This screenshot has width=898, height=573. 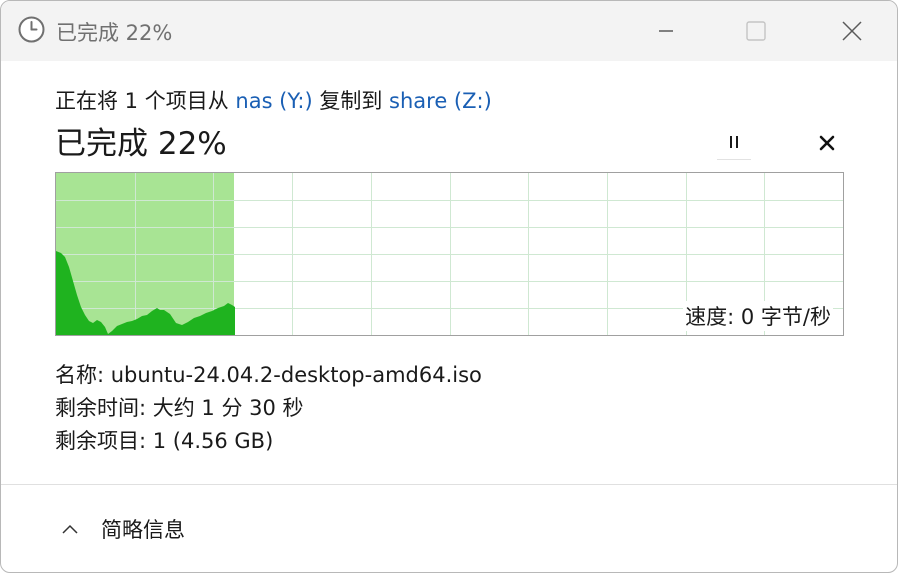 What do you see at coordinates (31, 29) in the screenshot?
I see `clock-icon` at bounding box center [31, 29].